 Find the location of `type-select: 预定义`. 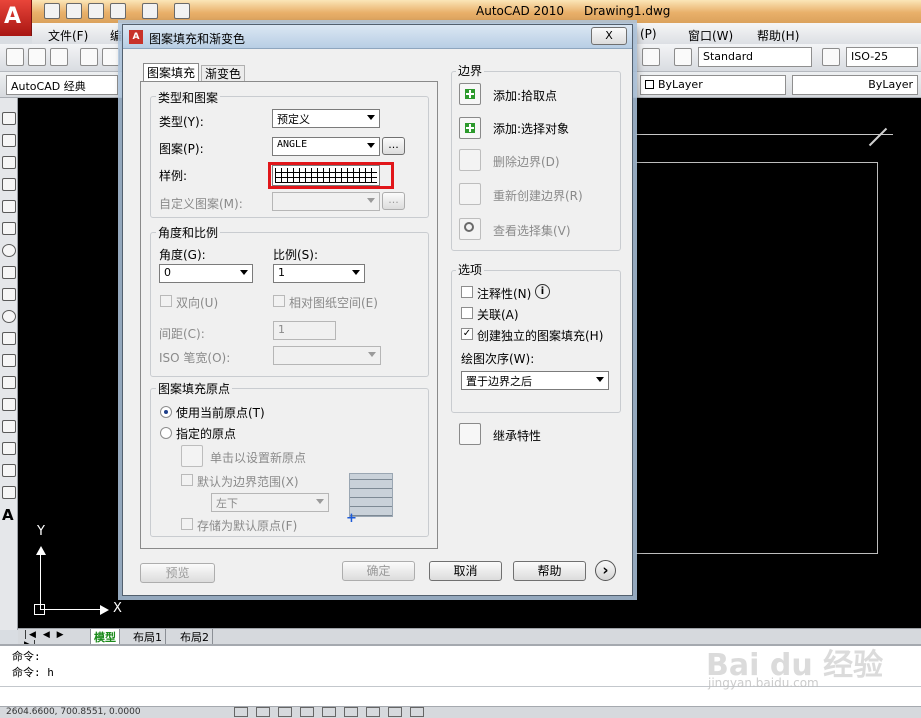

type-select: 预定义 is located at coordinates (326, 118).